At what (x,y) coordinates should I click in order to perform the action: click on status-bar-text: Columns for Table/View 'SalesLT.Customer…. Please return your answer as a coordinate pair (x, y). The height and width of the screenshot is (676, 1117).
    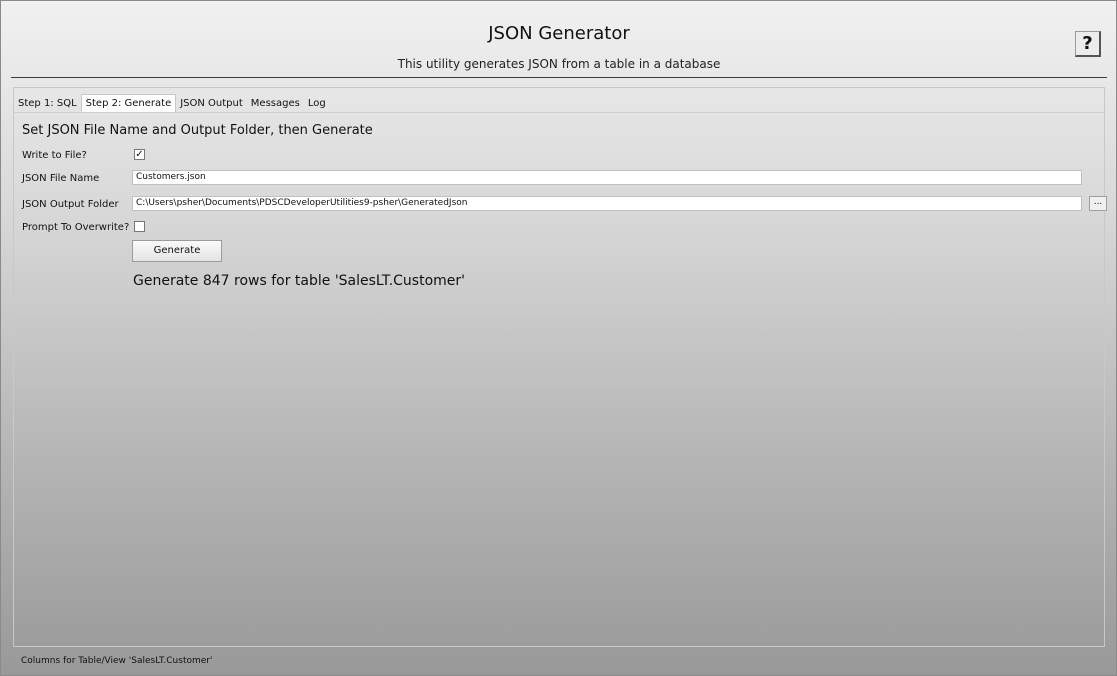
    Looking at the image, I should click on (117, 661).